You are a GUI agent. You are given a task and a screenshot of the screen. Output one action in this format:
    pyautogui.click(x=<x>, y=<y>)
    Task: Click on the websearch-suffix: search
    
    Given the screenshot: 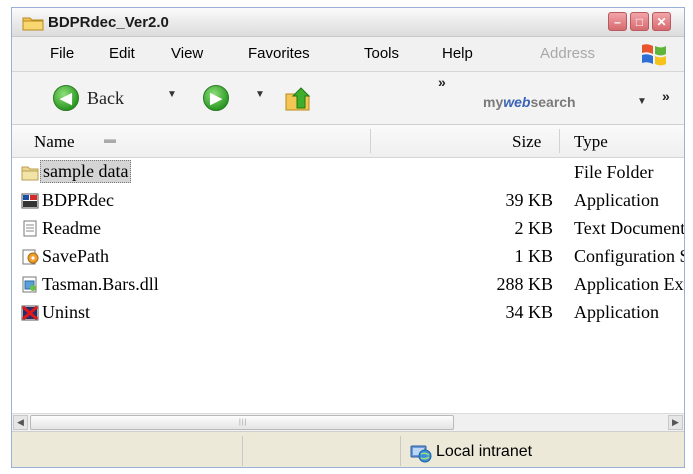 What is the action you would take?
    pyautogui.click(x=553, y=102)
    